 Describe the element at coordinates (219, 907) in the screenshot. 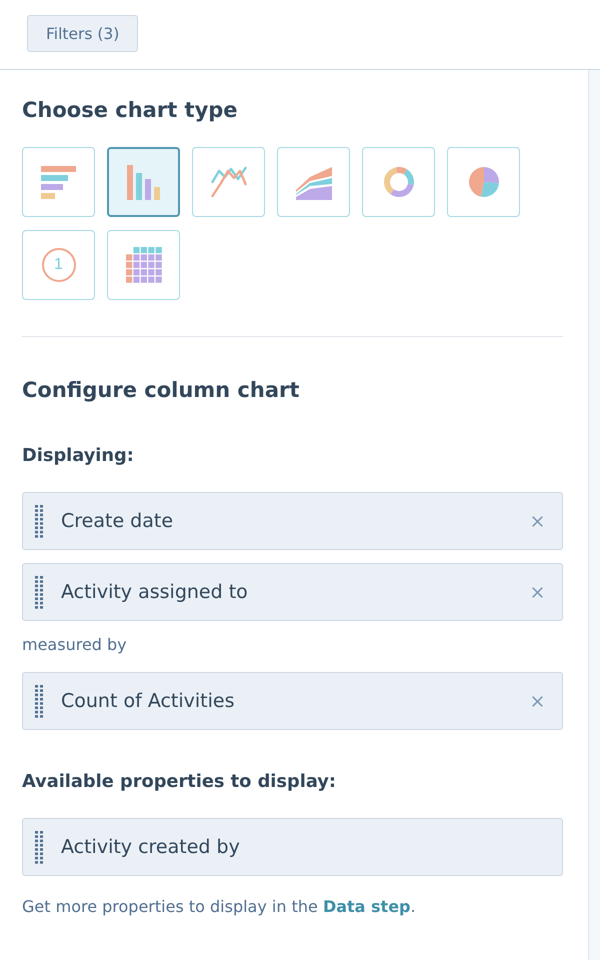

I see `help-text: Get more properties to display in the Data step.` at that location.